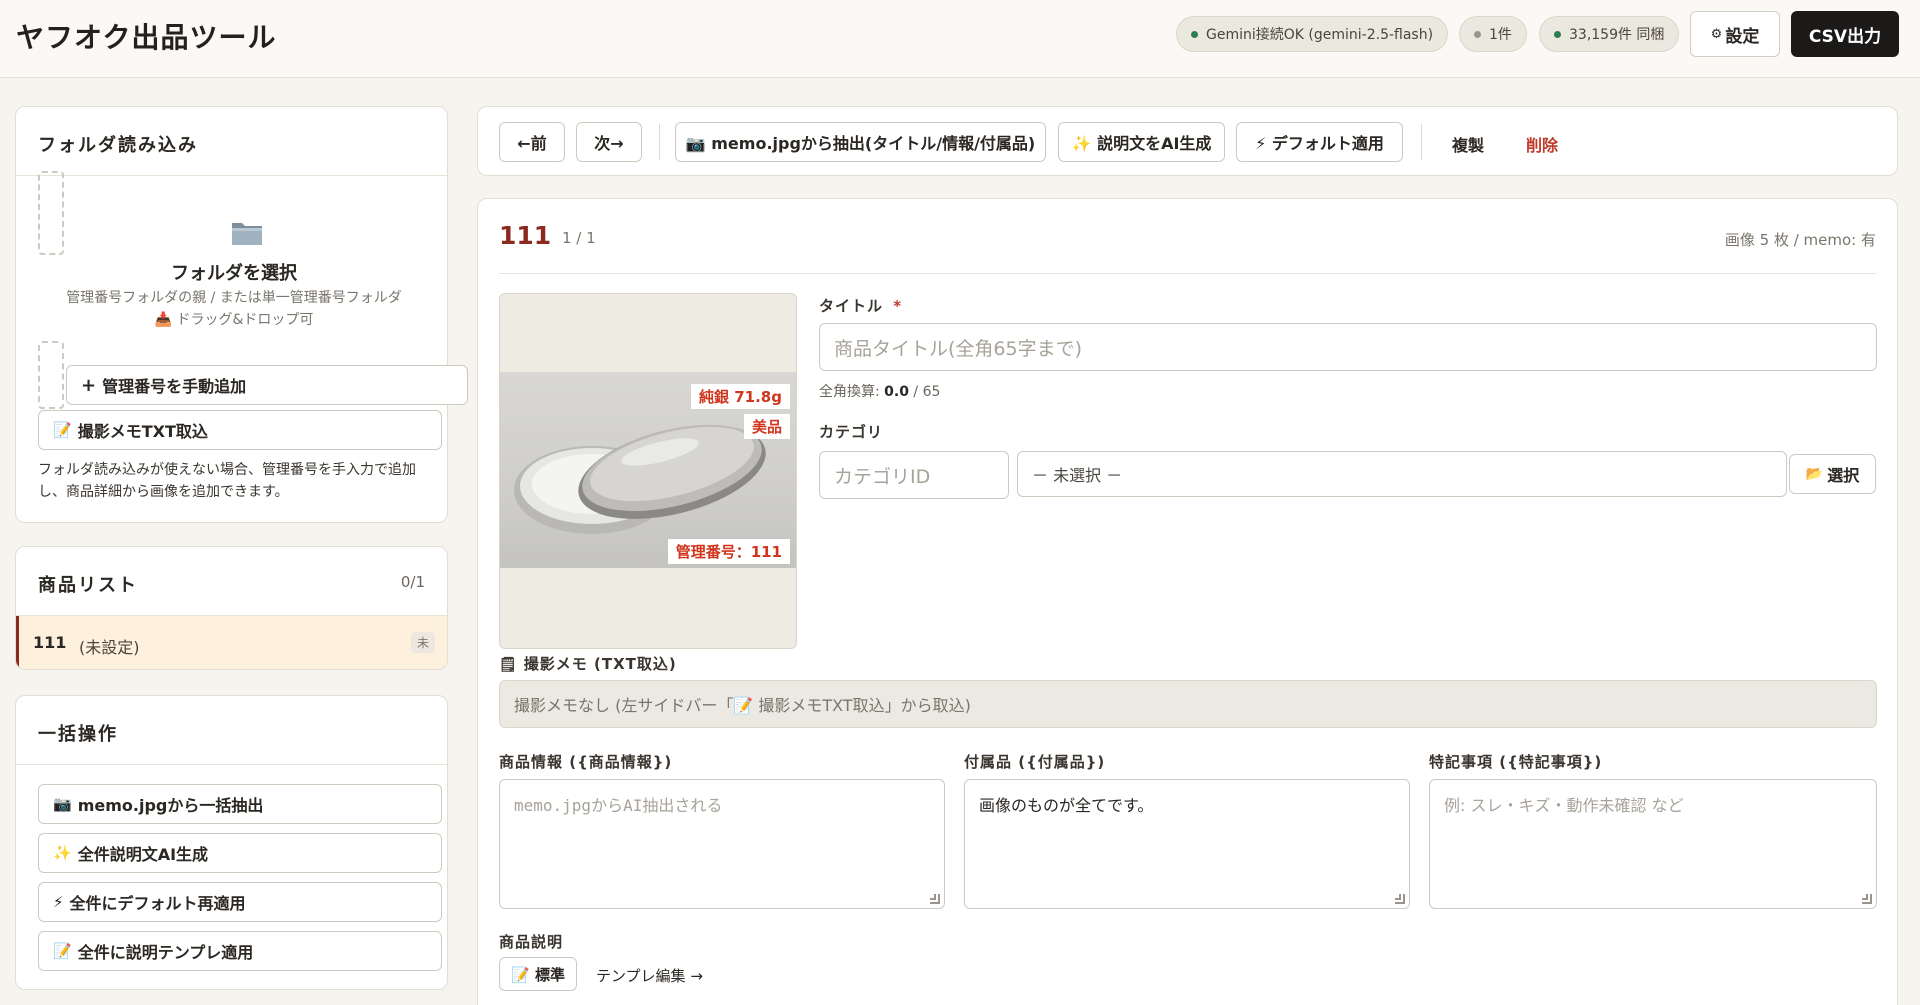 This screenshot has width=1920, height=1005. Describe the element at coordinates (579, 238) in the screenshot. I see `detail-position: 1 / 1` at that location.